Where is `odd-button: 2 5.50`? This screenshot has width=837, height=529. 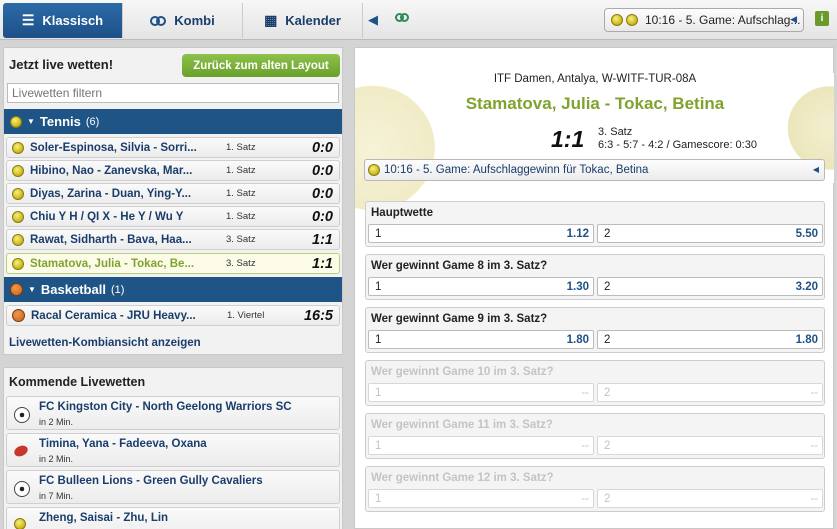
odd-button: 2 5.50 is located at coordinates (710, 233).